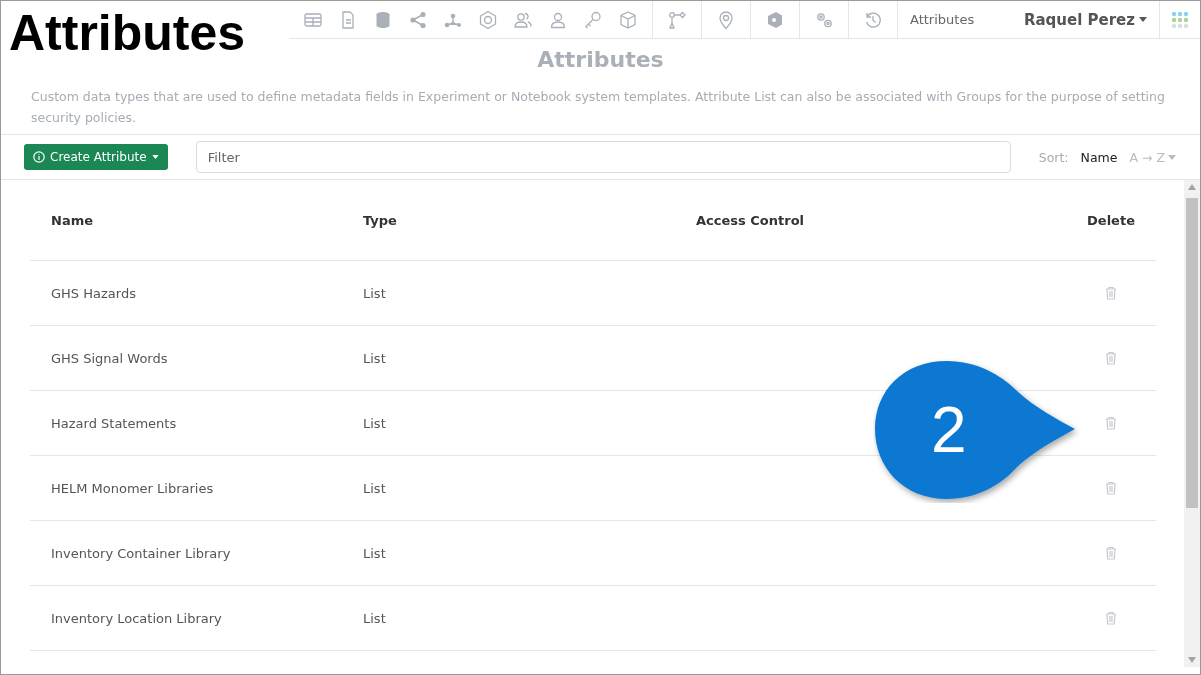 The height and width of the screenshot is (675, 1201). What do you see at coordinates (593, 19) in the screenshot?
I see `key-icon` at bounding box center [593, 19].